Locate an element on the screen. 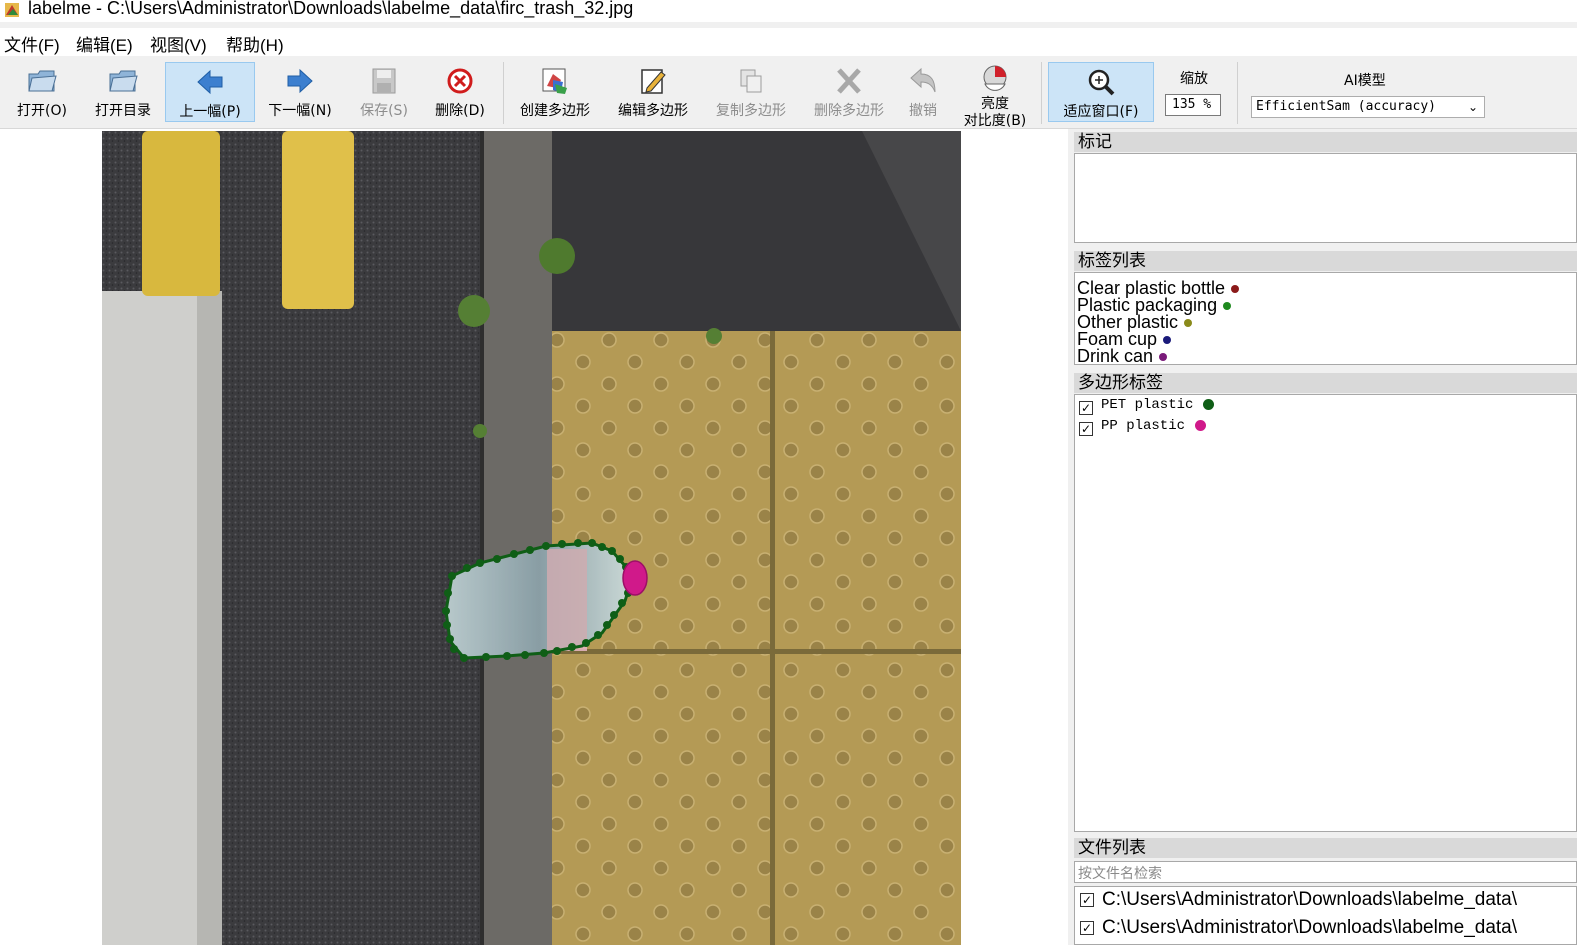 Image resolution: width=1577 pixels, height=945 pixels. ai-model-select: EfficientSam (accuracy) ⌄ is located at coordinates (1368, 107).